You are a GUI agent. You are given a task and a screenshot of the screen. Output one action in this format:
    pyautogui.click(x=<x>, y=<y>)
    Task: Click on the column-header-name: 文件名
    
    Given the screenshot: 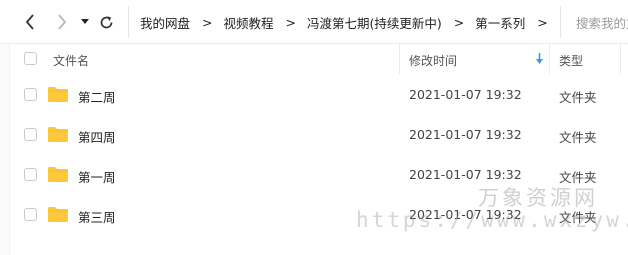 What is the action you would take?
    pyautogui.click(x=71, y=60)
    